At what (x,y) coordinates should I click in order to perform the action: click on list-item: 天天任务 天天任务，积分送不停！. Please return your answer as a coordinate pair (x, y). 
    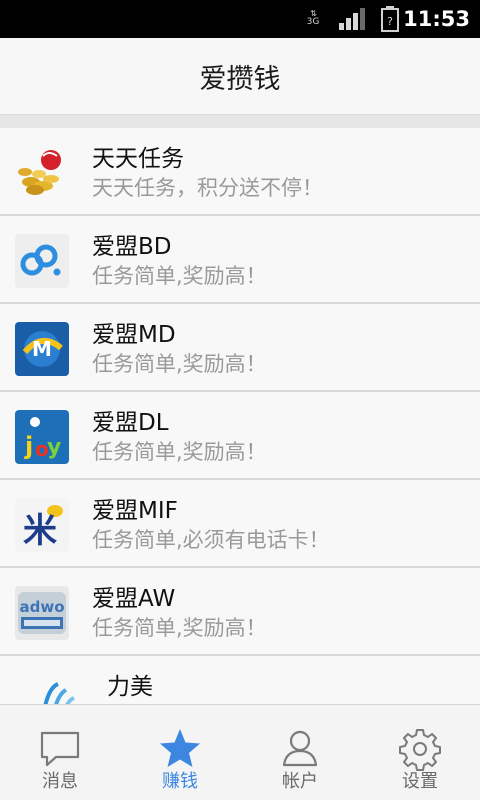
    Looking at the image, I should click on (240, 172).